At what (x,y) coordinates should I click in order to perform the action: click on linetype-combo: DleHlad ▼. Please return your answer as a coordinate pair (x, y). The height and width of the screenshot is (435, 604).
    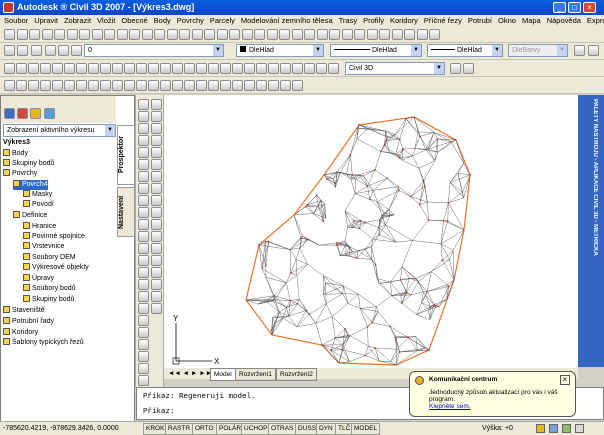
    Looking at the image, I should click on (376, 50).